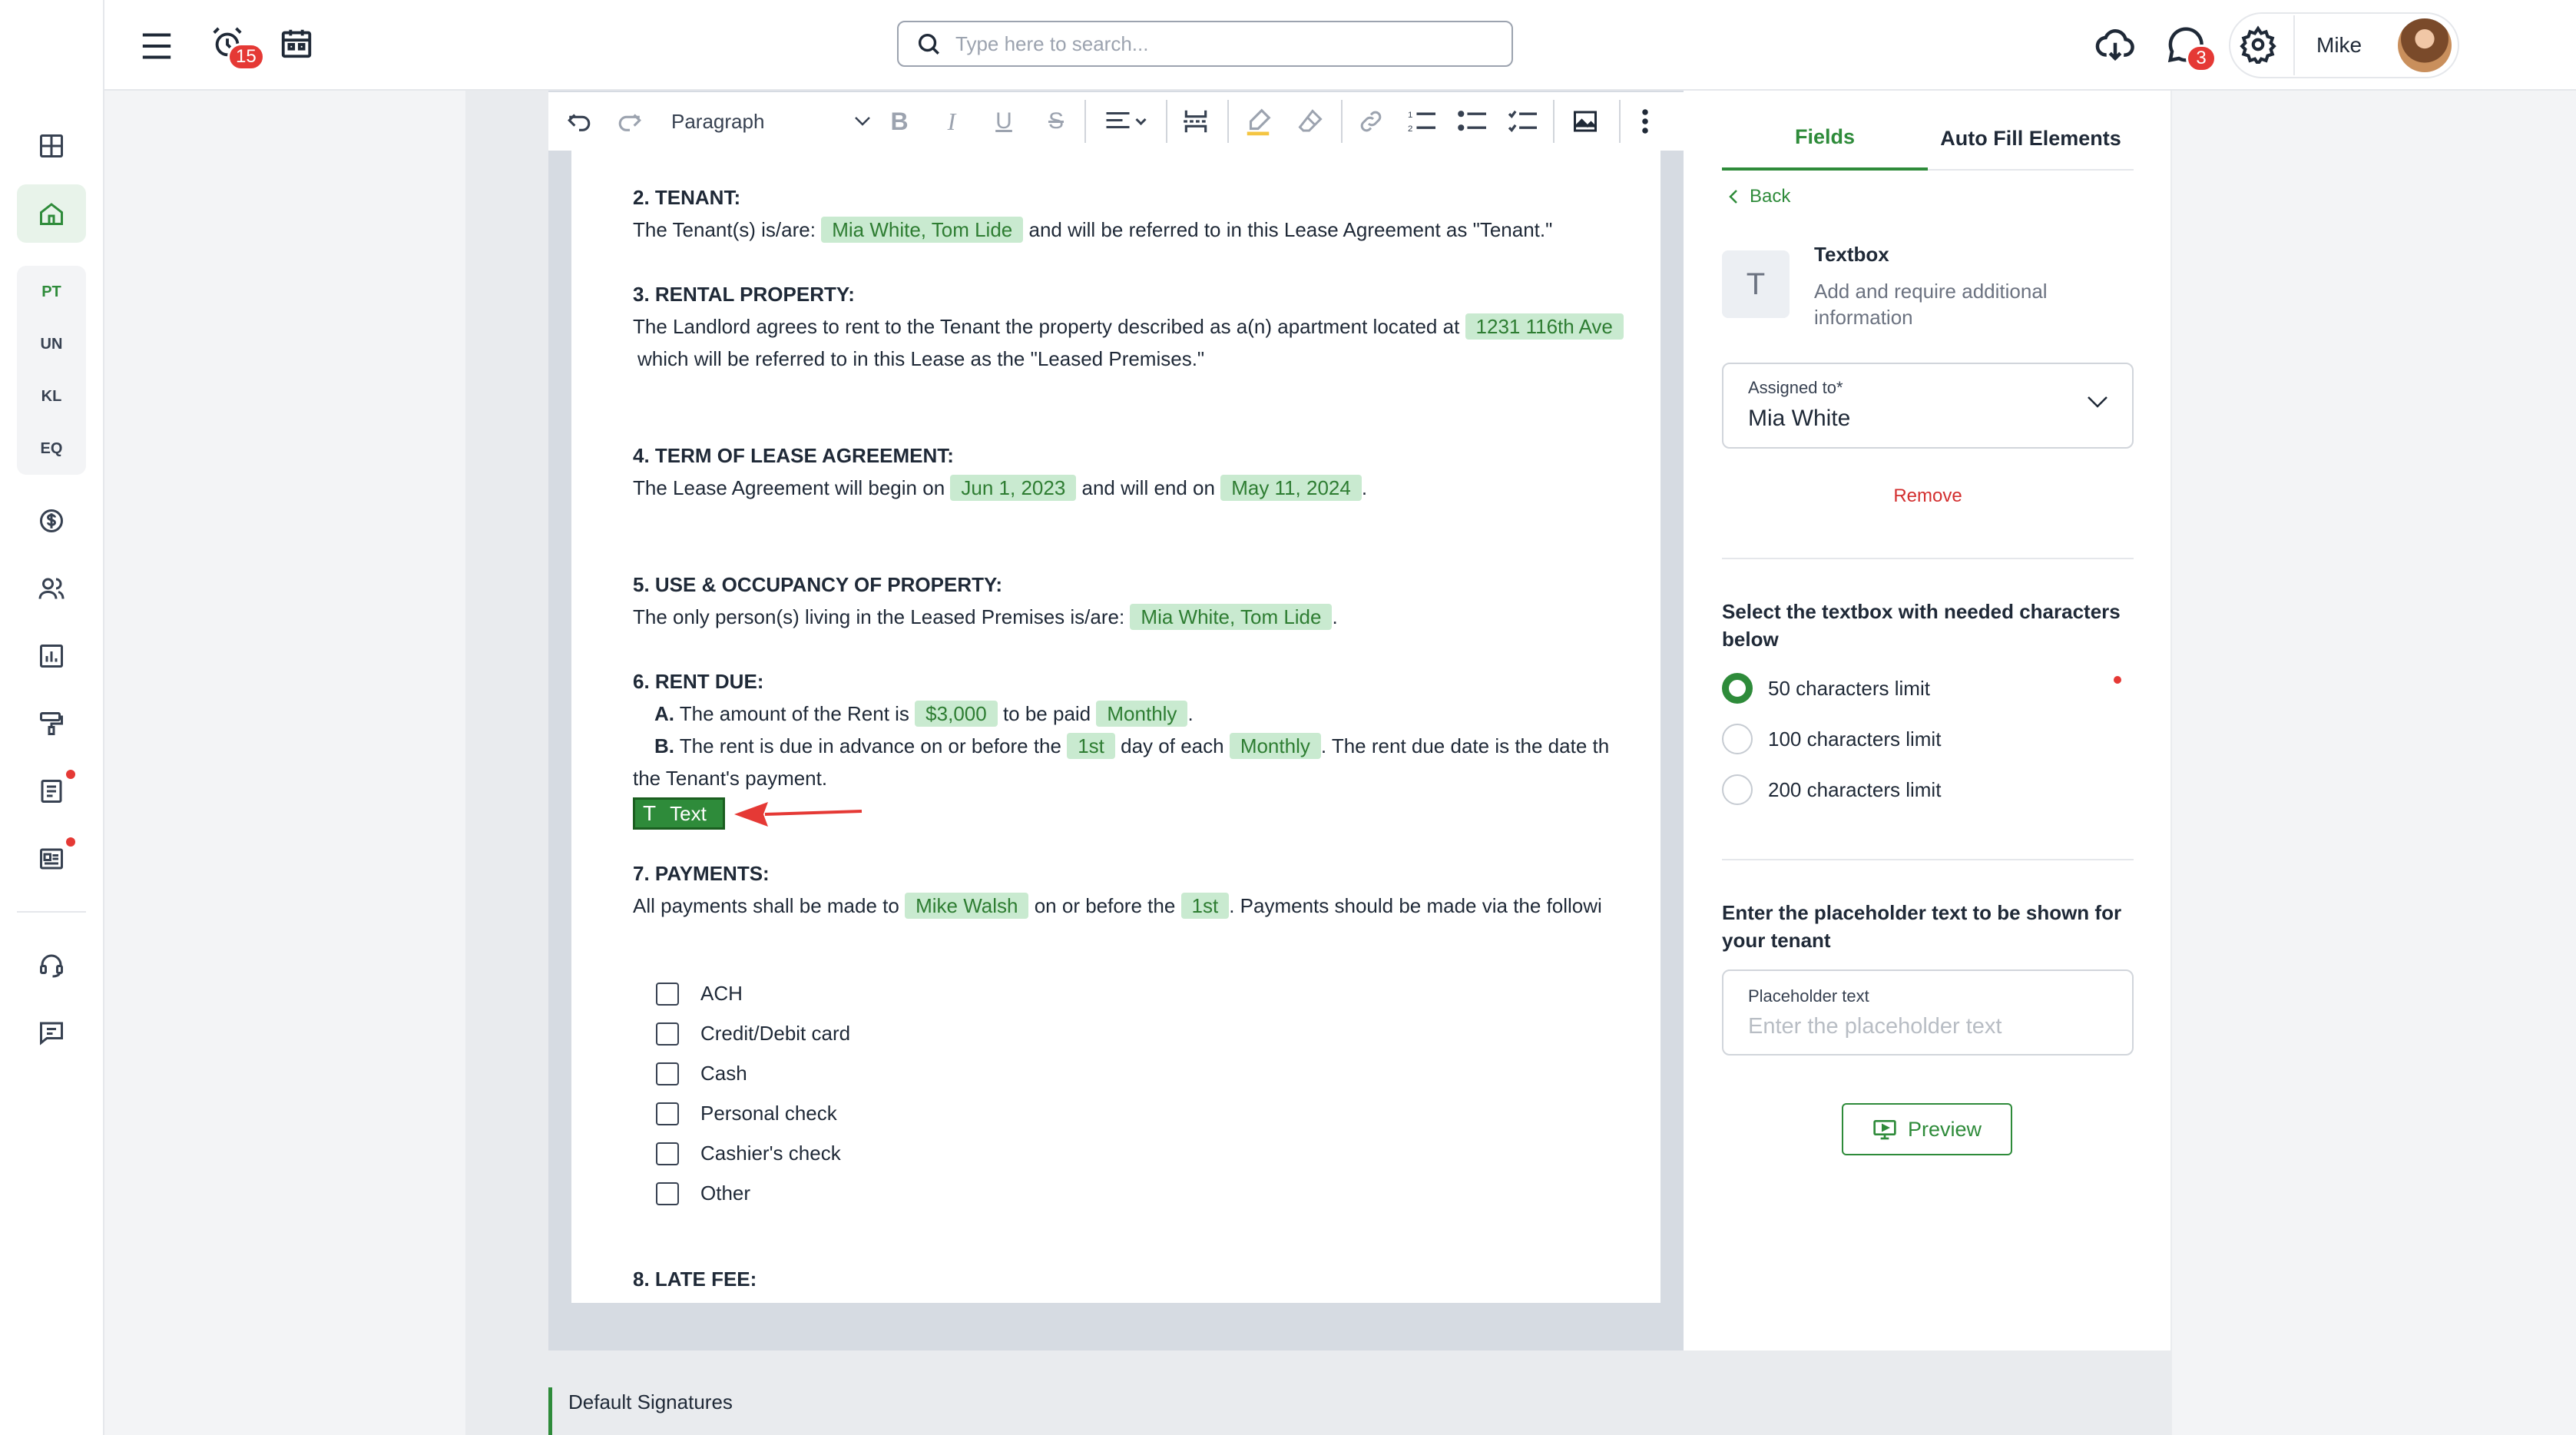 This screenshot has width=2576, height=1435. I want to click on sidebar-item-un: UN, so click(51, 344).